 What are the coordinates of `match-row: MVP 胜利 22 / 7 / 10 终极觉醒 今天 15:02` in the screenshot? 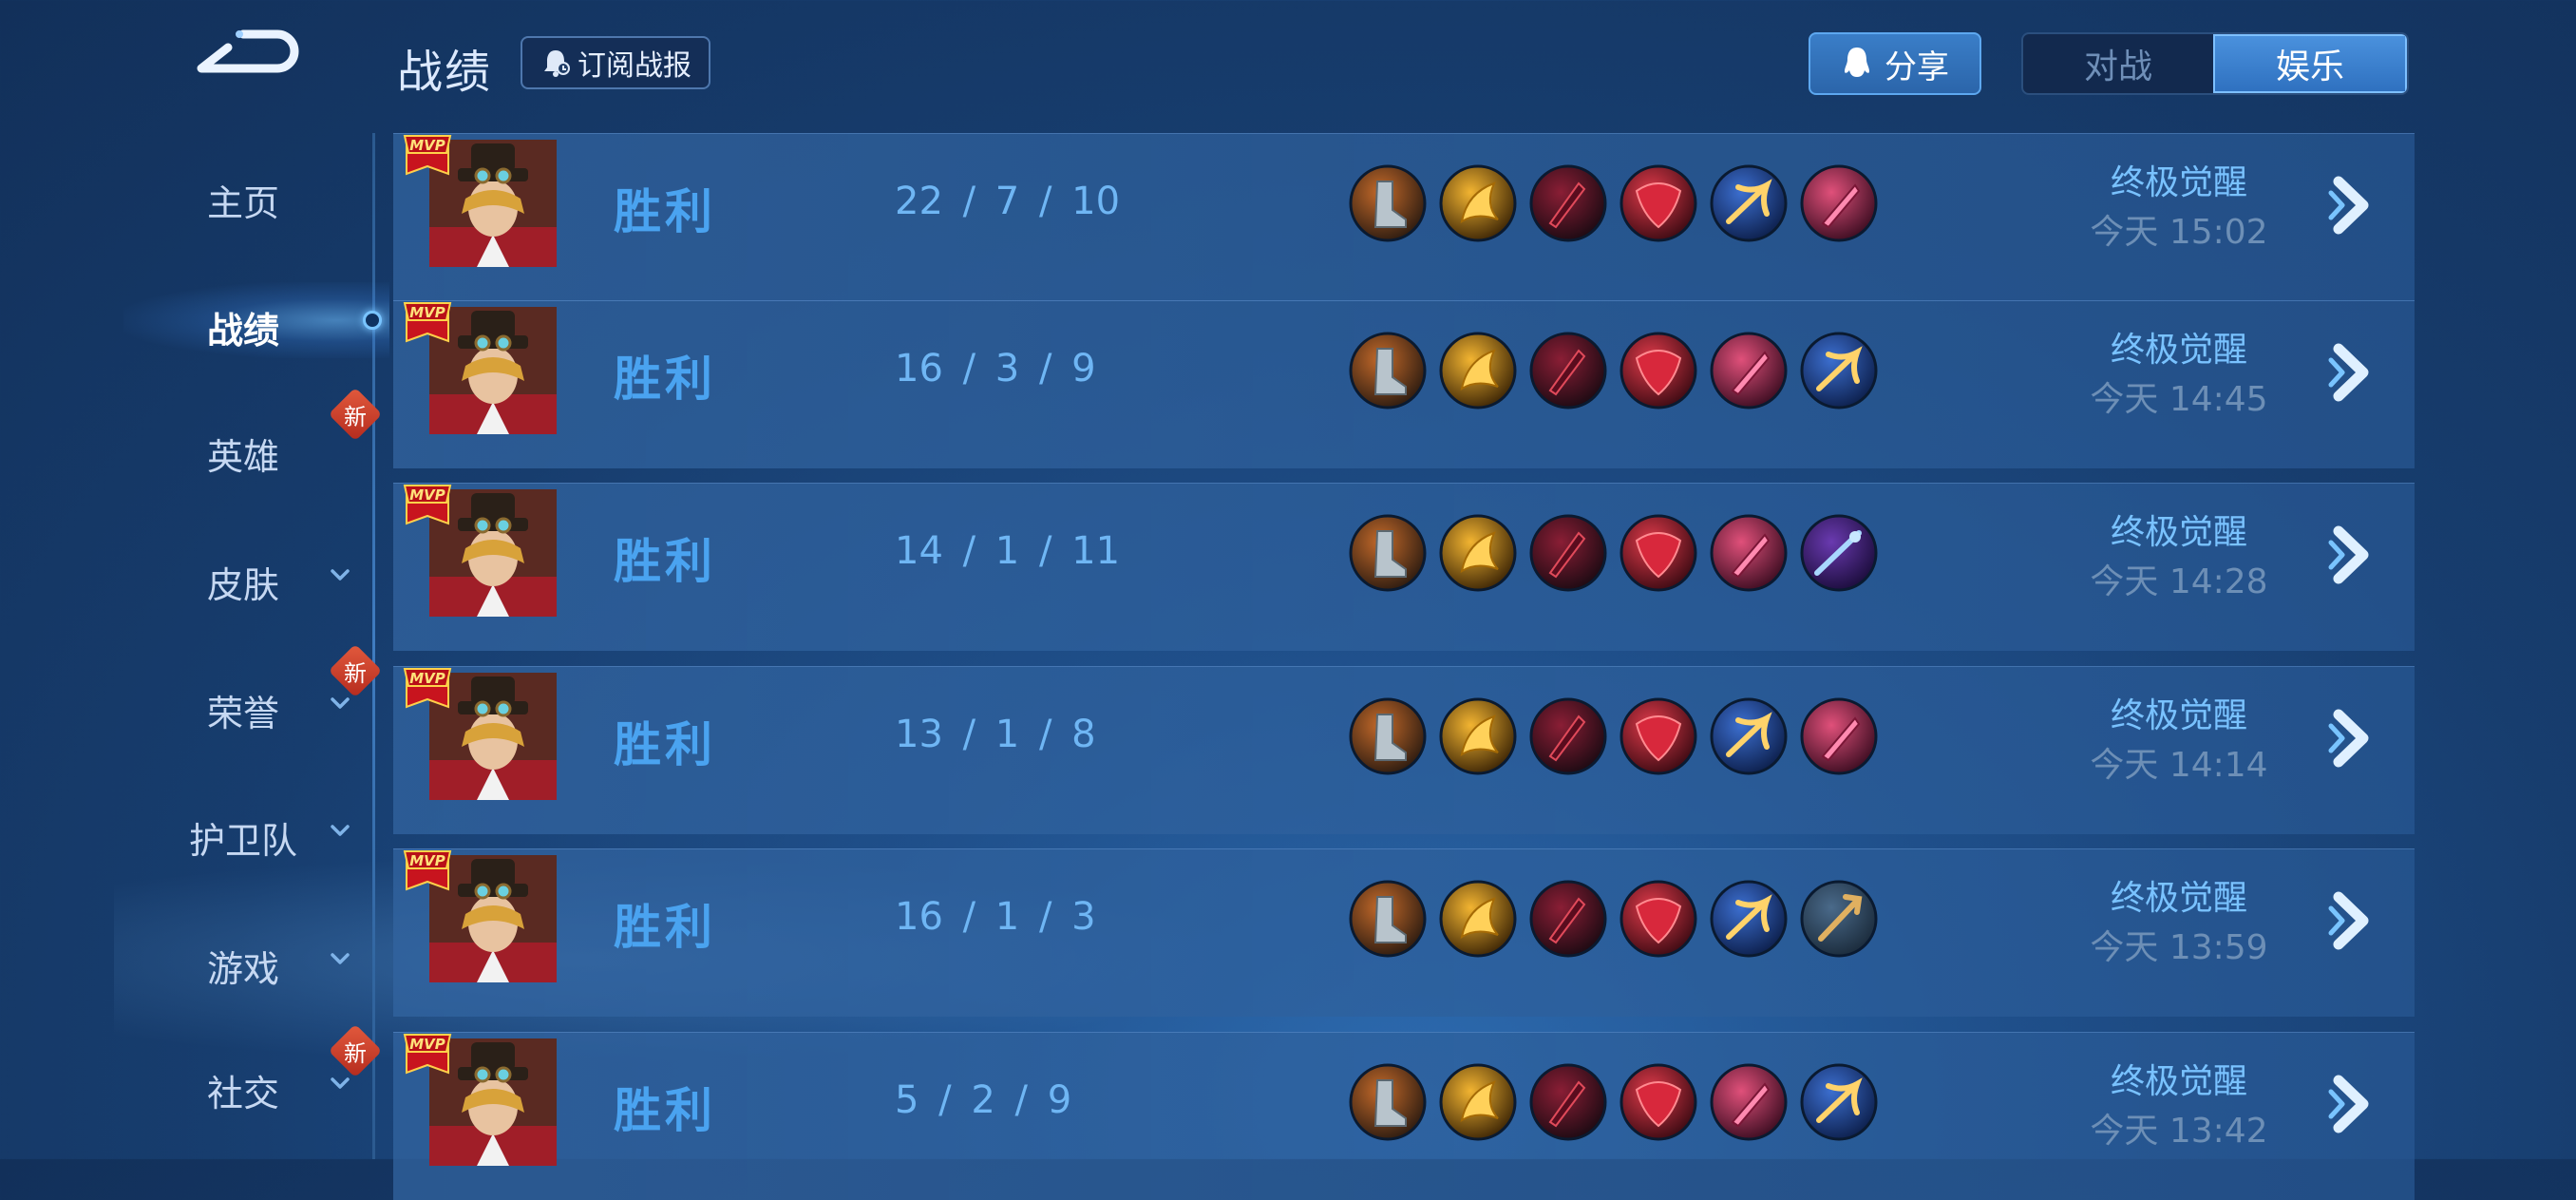 It's located at (1404, 217).